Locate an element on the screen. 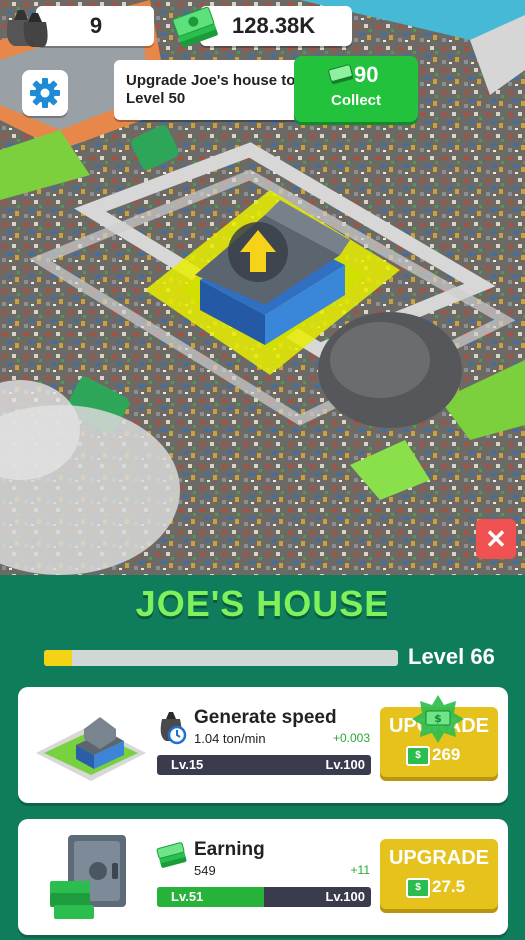  collect-reward: 90 is located at coordinates (366, 74).